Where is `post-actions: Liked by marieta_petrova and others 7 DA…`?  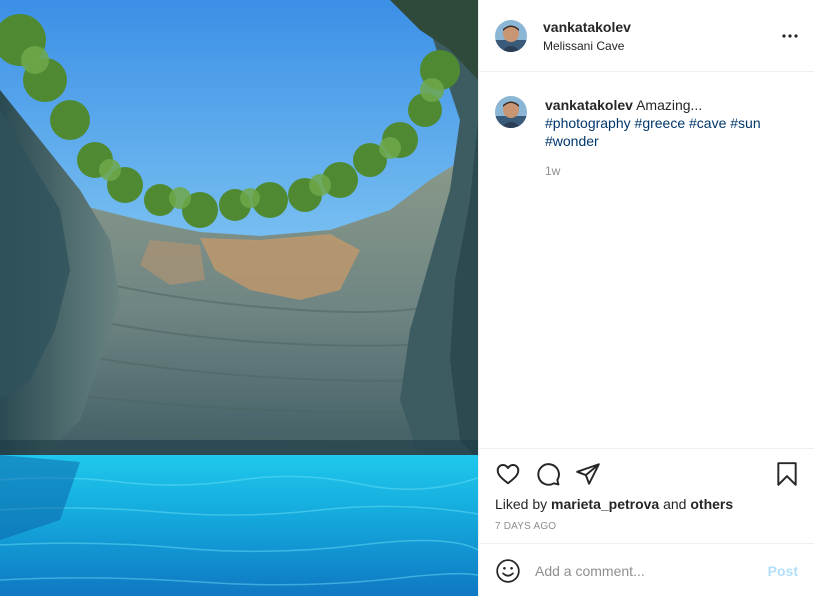
post-actions: Liked by marieta_petrova and others 7 DA… is located at coordinates (646, 495).